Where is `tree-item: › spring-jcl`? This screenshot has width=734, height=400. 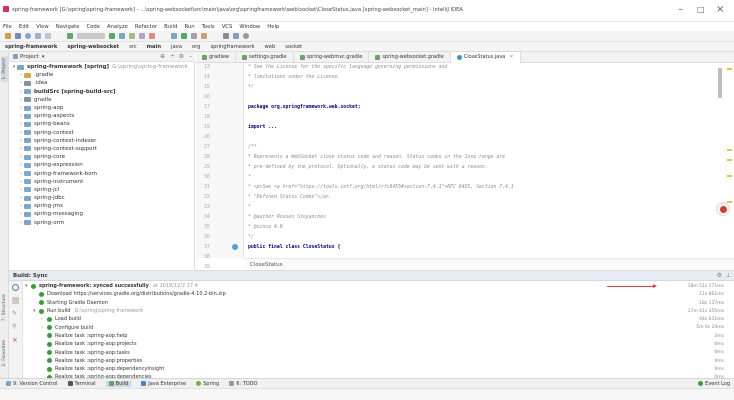
tree-item: › spring-jcl is located at coordinates (102, 190).